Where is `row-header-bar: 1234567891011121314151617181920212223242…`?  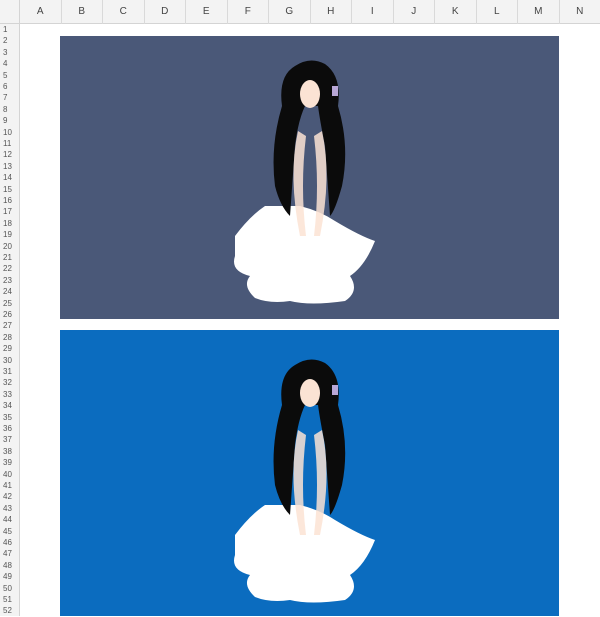 row-header-bar: 1234567891011121314151617181920212223242… is located at coordinates (10, 320).